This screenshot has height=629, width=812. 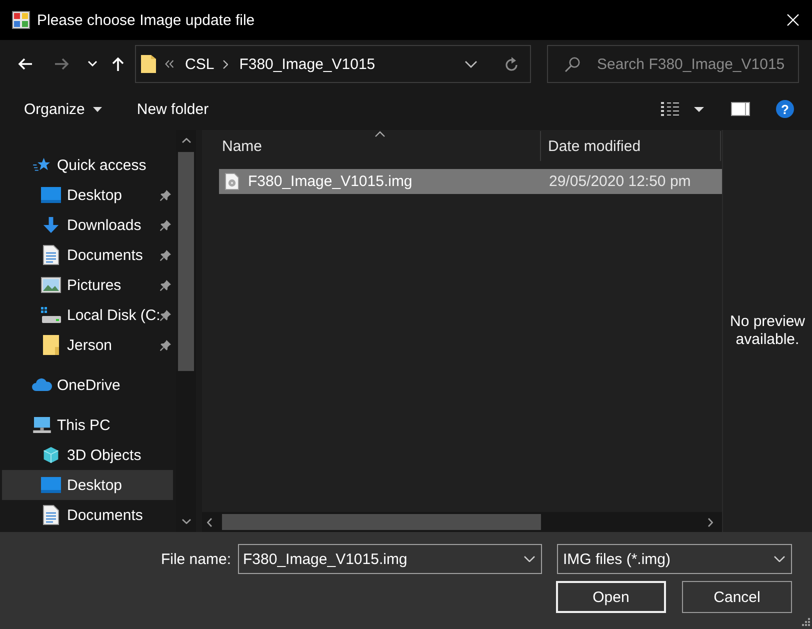 I want to click on close-icon, so click(x=793, y=20).